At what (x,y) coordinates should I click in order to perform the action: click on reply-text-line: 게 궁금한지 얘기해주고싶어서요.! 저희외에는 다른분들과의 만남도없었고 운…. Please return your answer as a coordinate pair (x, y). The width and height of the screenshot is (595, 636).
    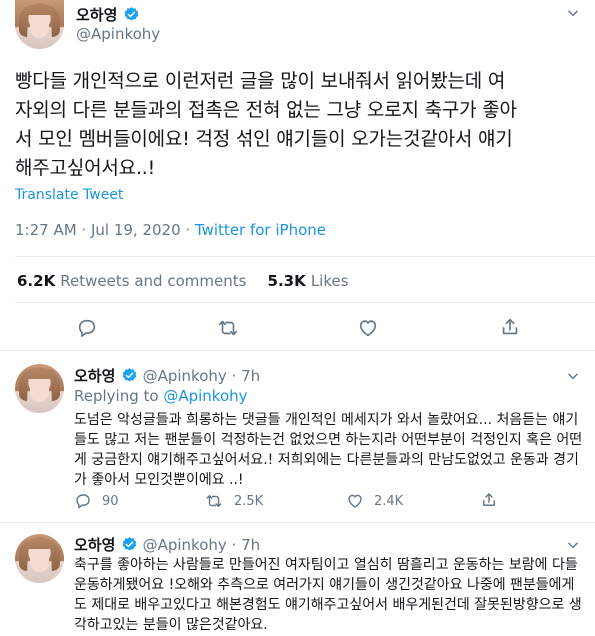
    Looking at the image, I should click on (326, 460).